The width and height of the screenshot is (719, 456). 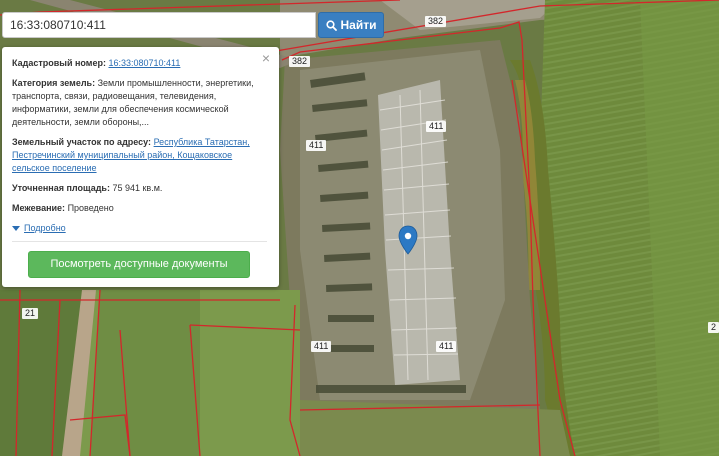 I want to click on address-label: Земельный участок по адресу:, so click(x=82, y=142).